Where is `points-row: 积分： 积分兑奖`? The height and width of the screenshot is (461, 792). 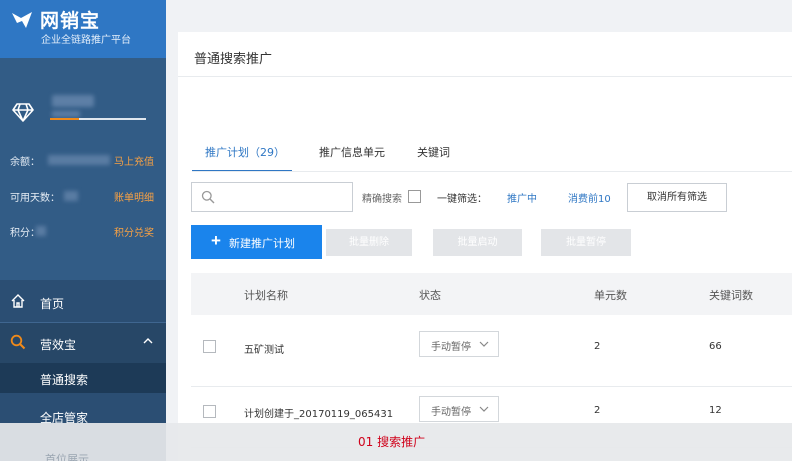
points-row: 积分： 积分兑奖 is located at coordinates (85, 232).